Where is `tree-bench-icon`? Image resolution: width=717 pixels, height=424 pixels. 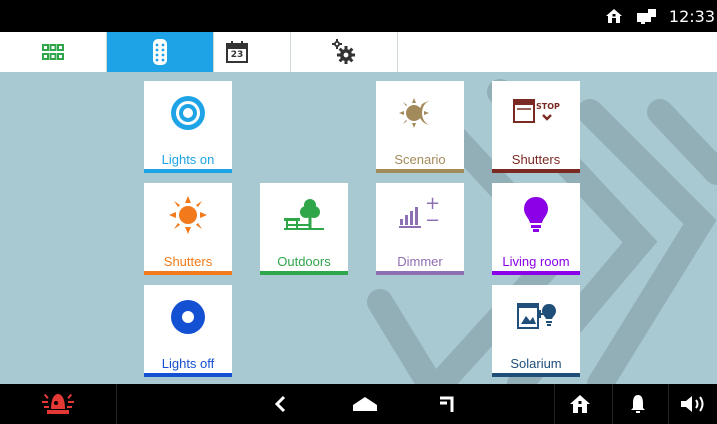
tree-bench-icon is located at coordinates (304, 214).